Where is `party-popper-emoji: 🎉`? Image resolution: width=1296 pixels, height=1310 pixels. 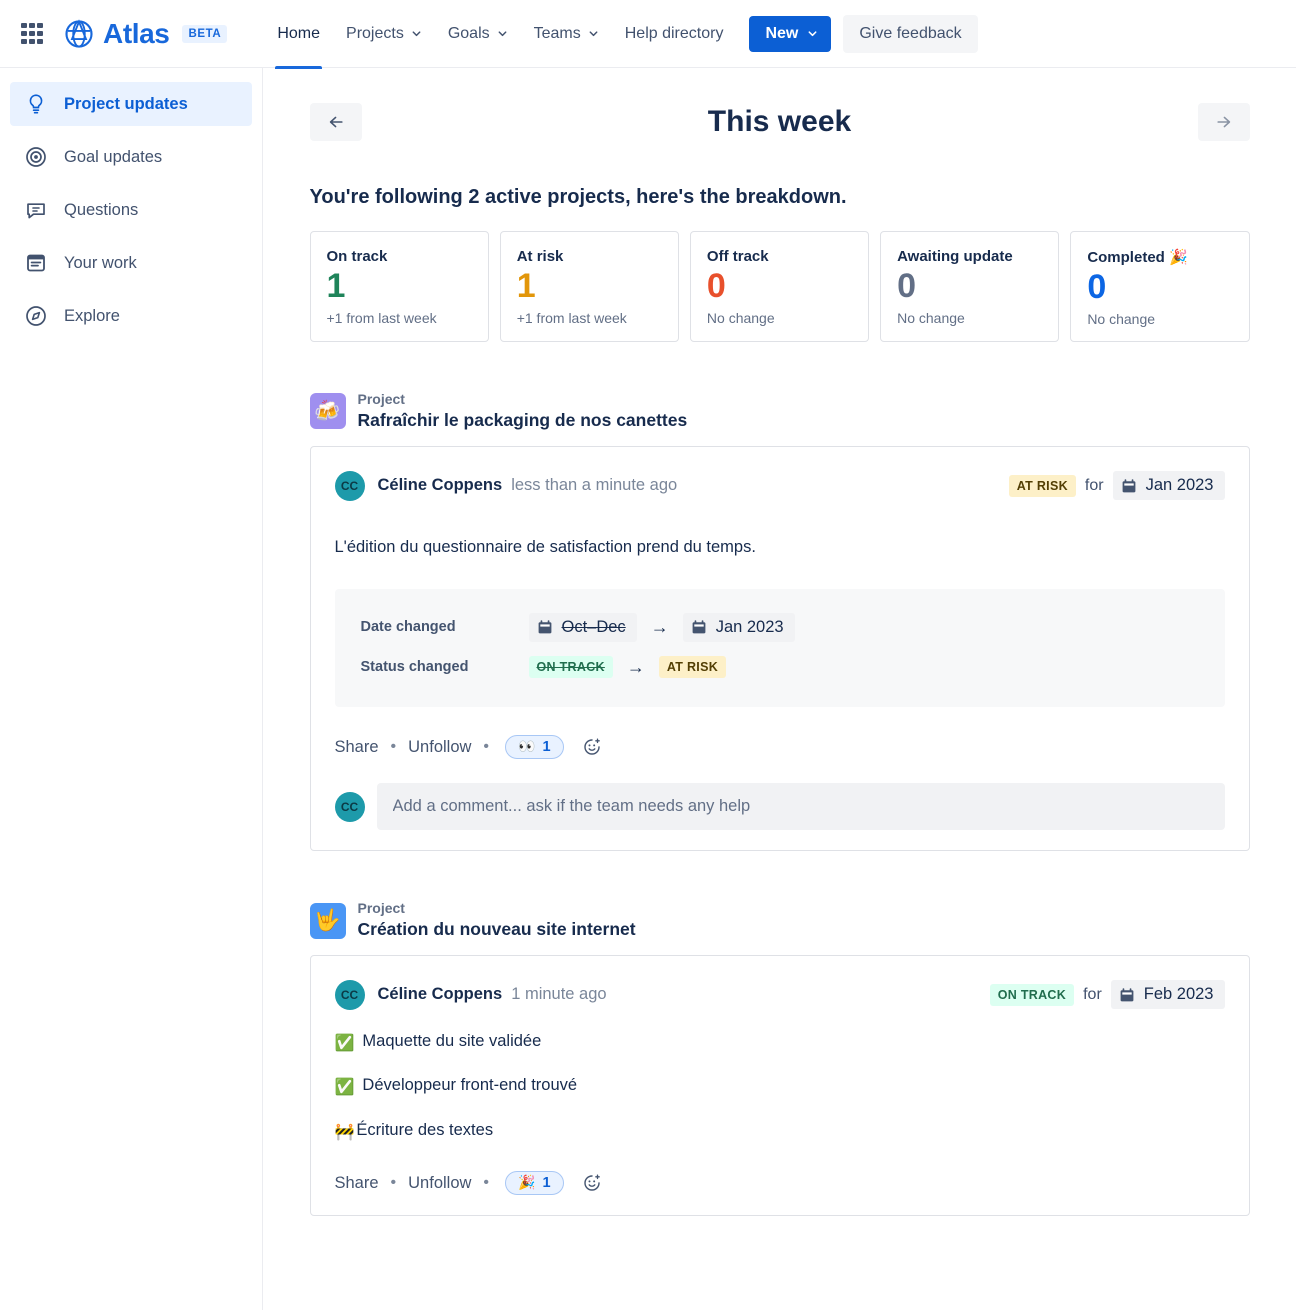 party-popper-emoji: 🎉 is located at coordinates (527, 1183).